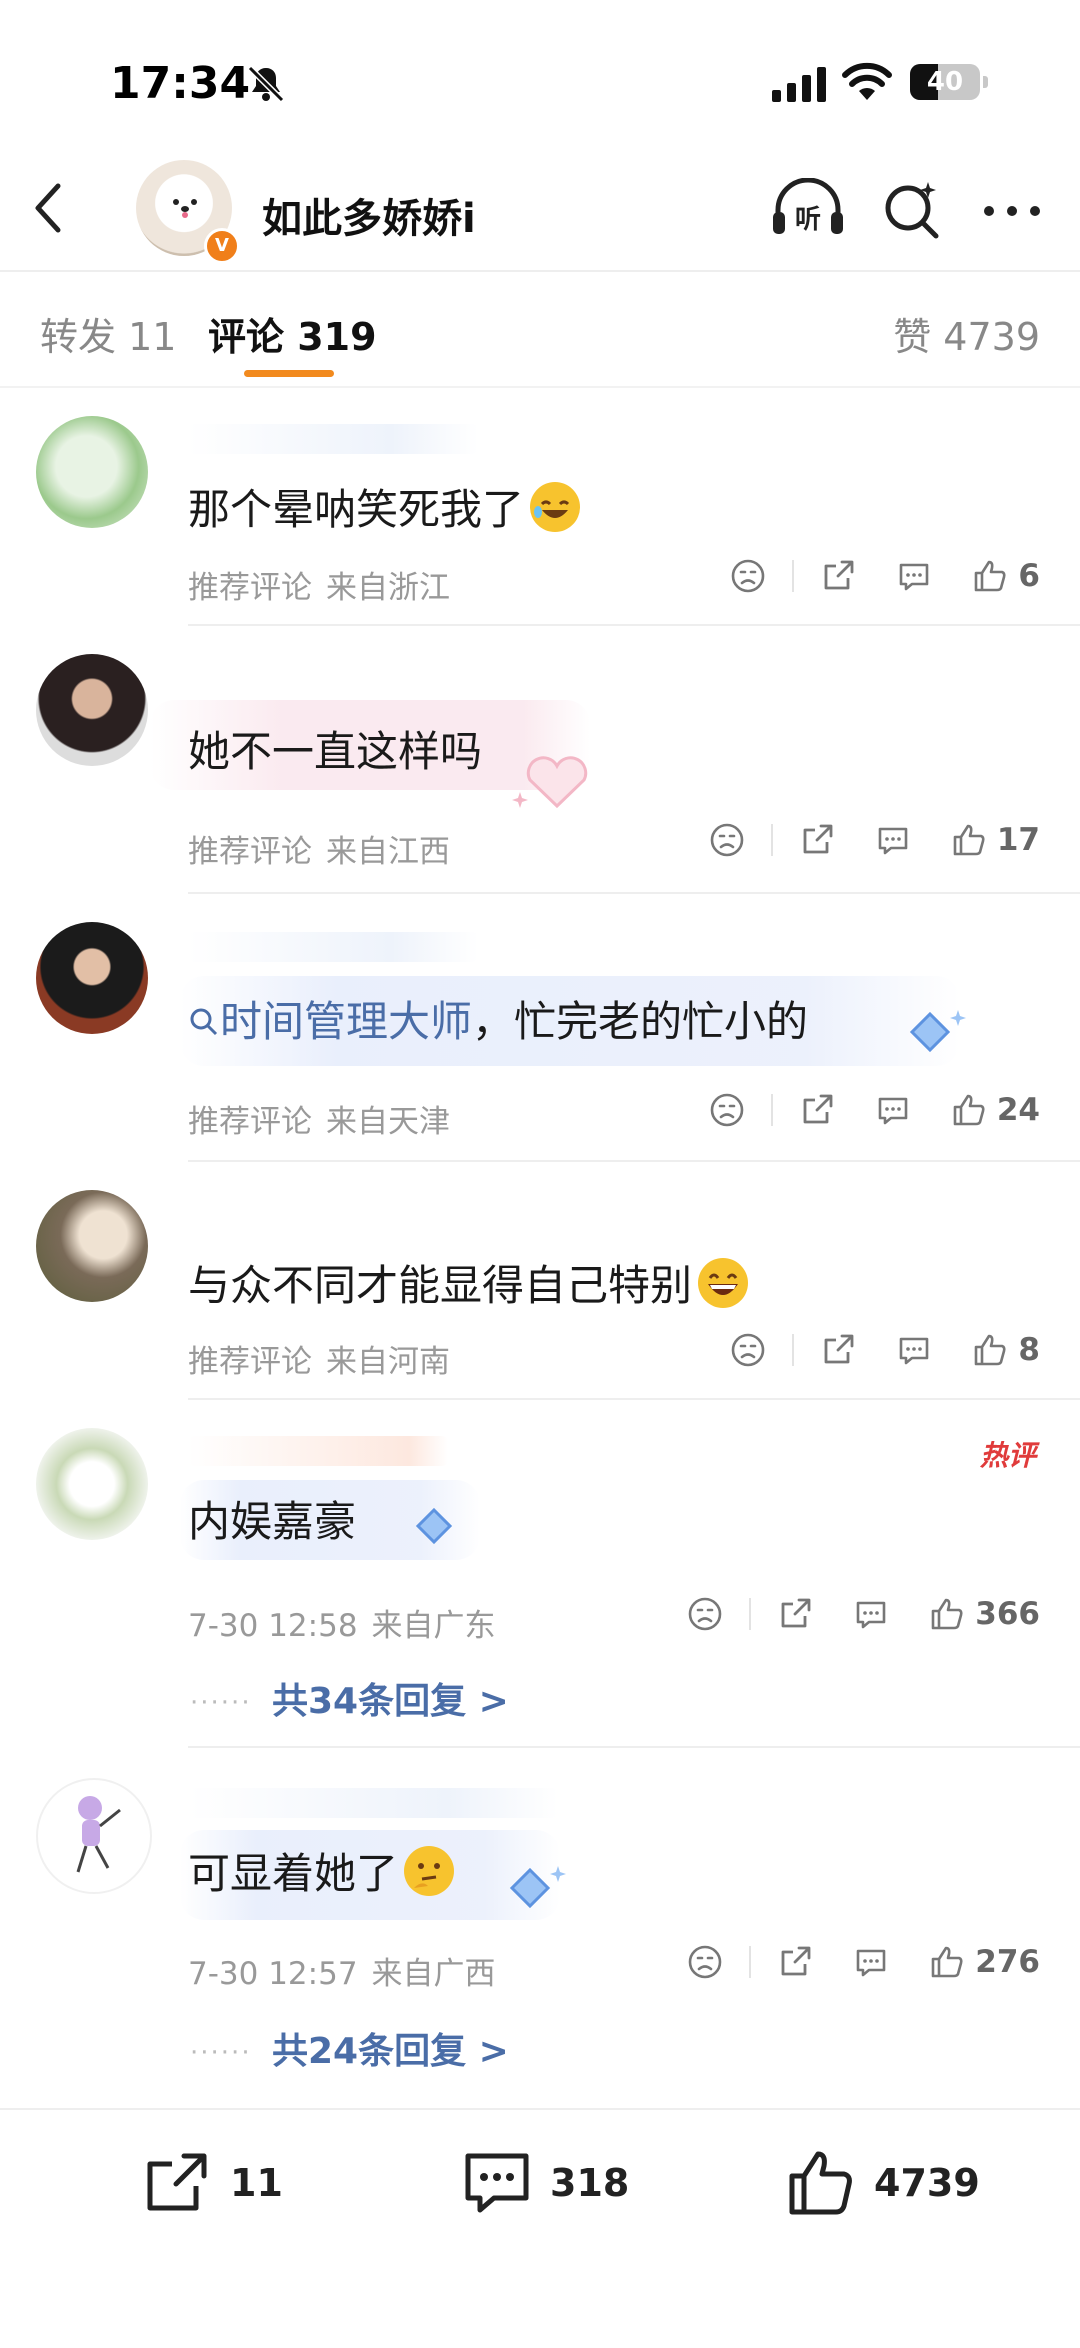  I want to click on comment-actions: 8, so click(872, 1350).